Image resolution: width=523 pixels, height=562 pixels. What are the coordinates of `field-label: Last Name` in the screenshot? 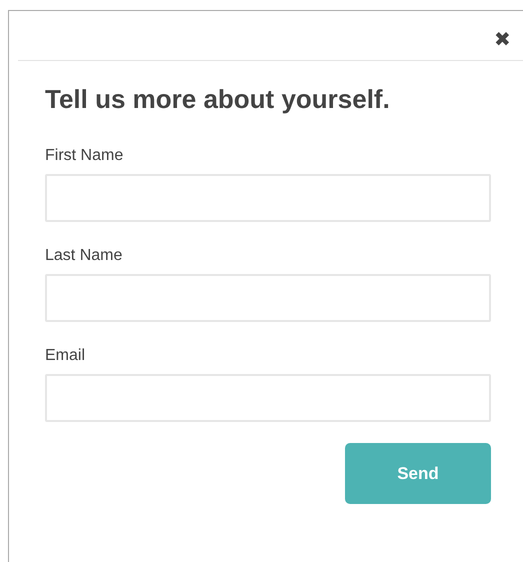 It's located at (84, 256).